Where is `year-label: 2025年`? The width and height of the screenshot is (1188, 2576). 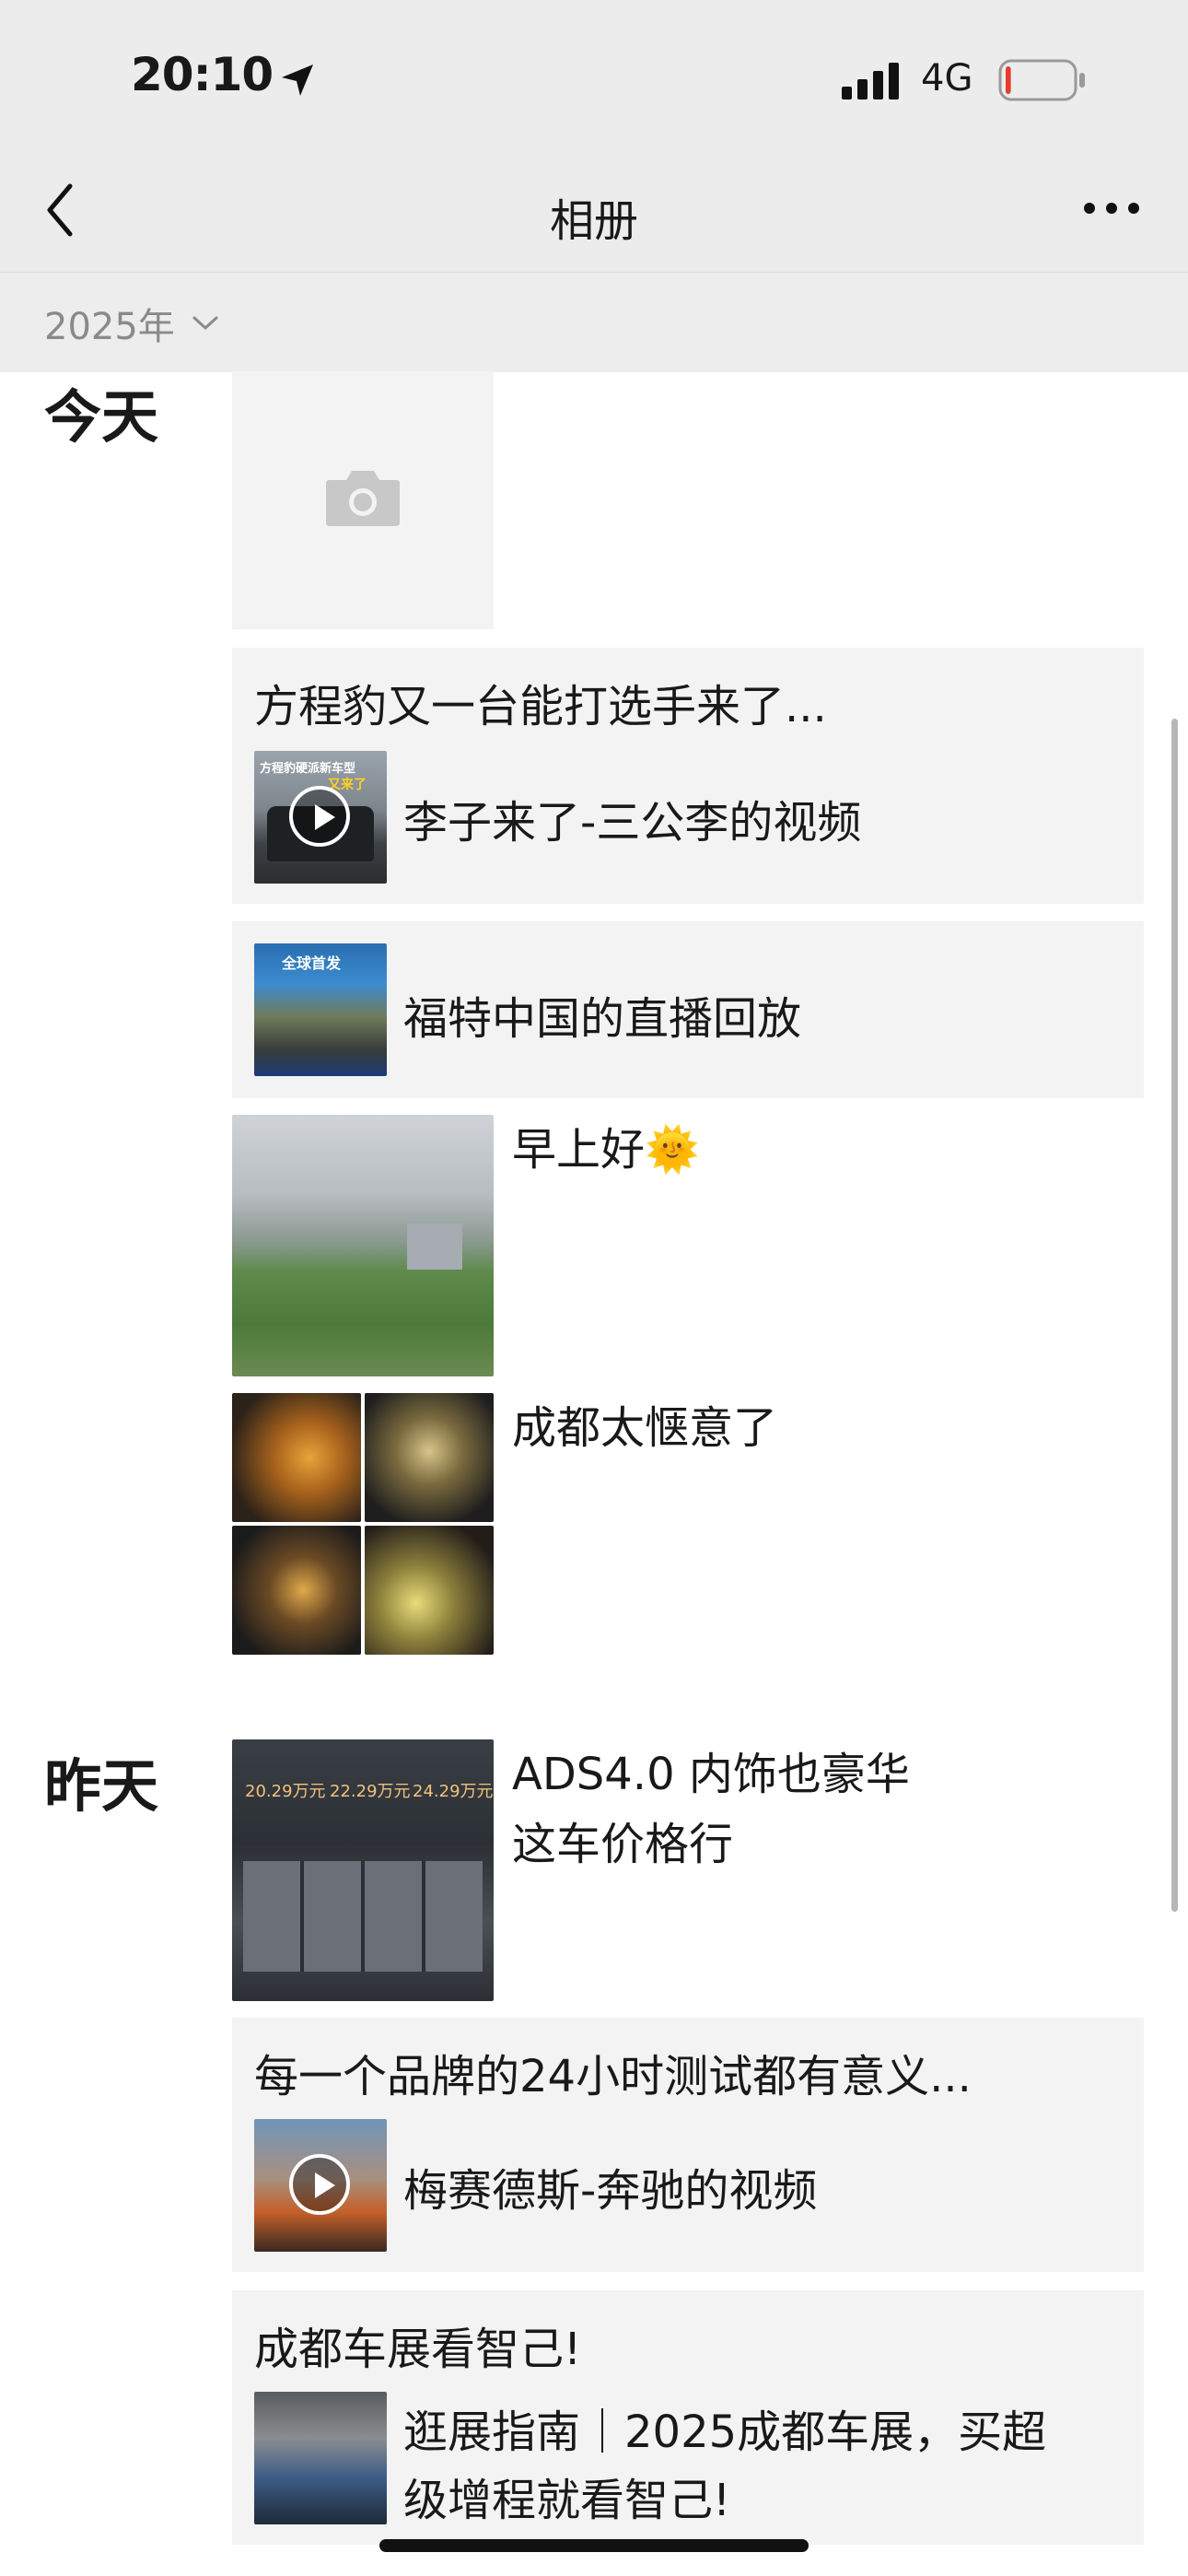 year-label: 2025年 is located at coordinates (109, 327).